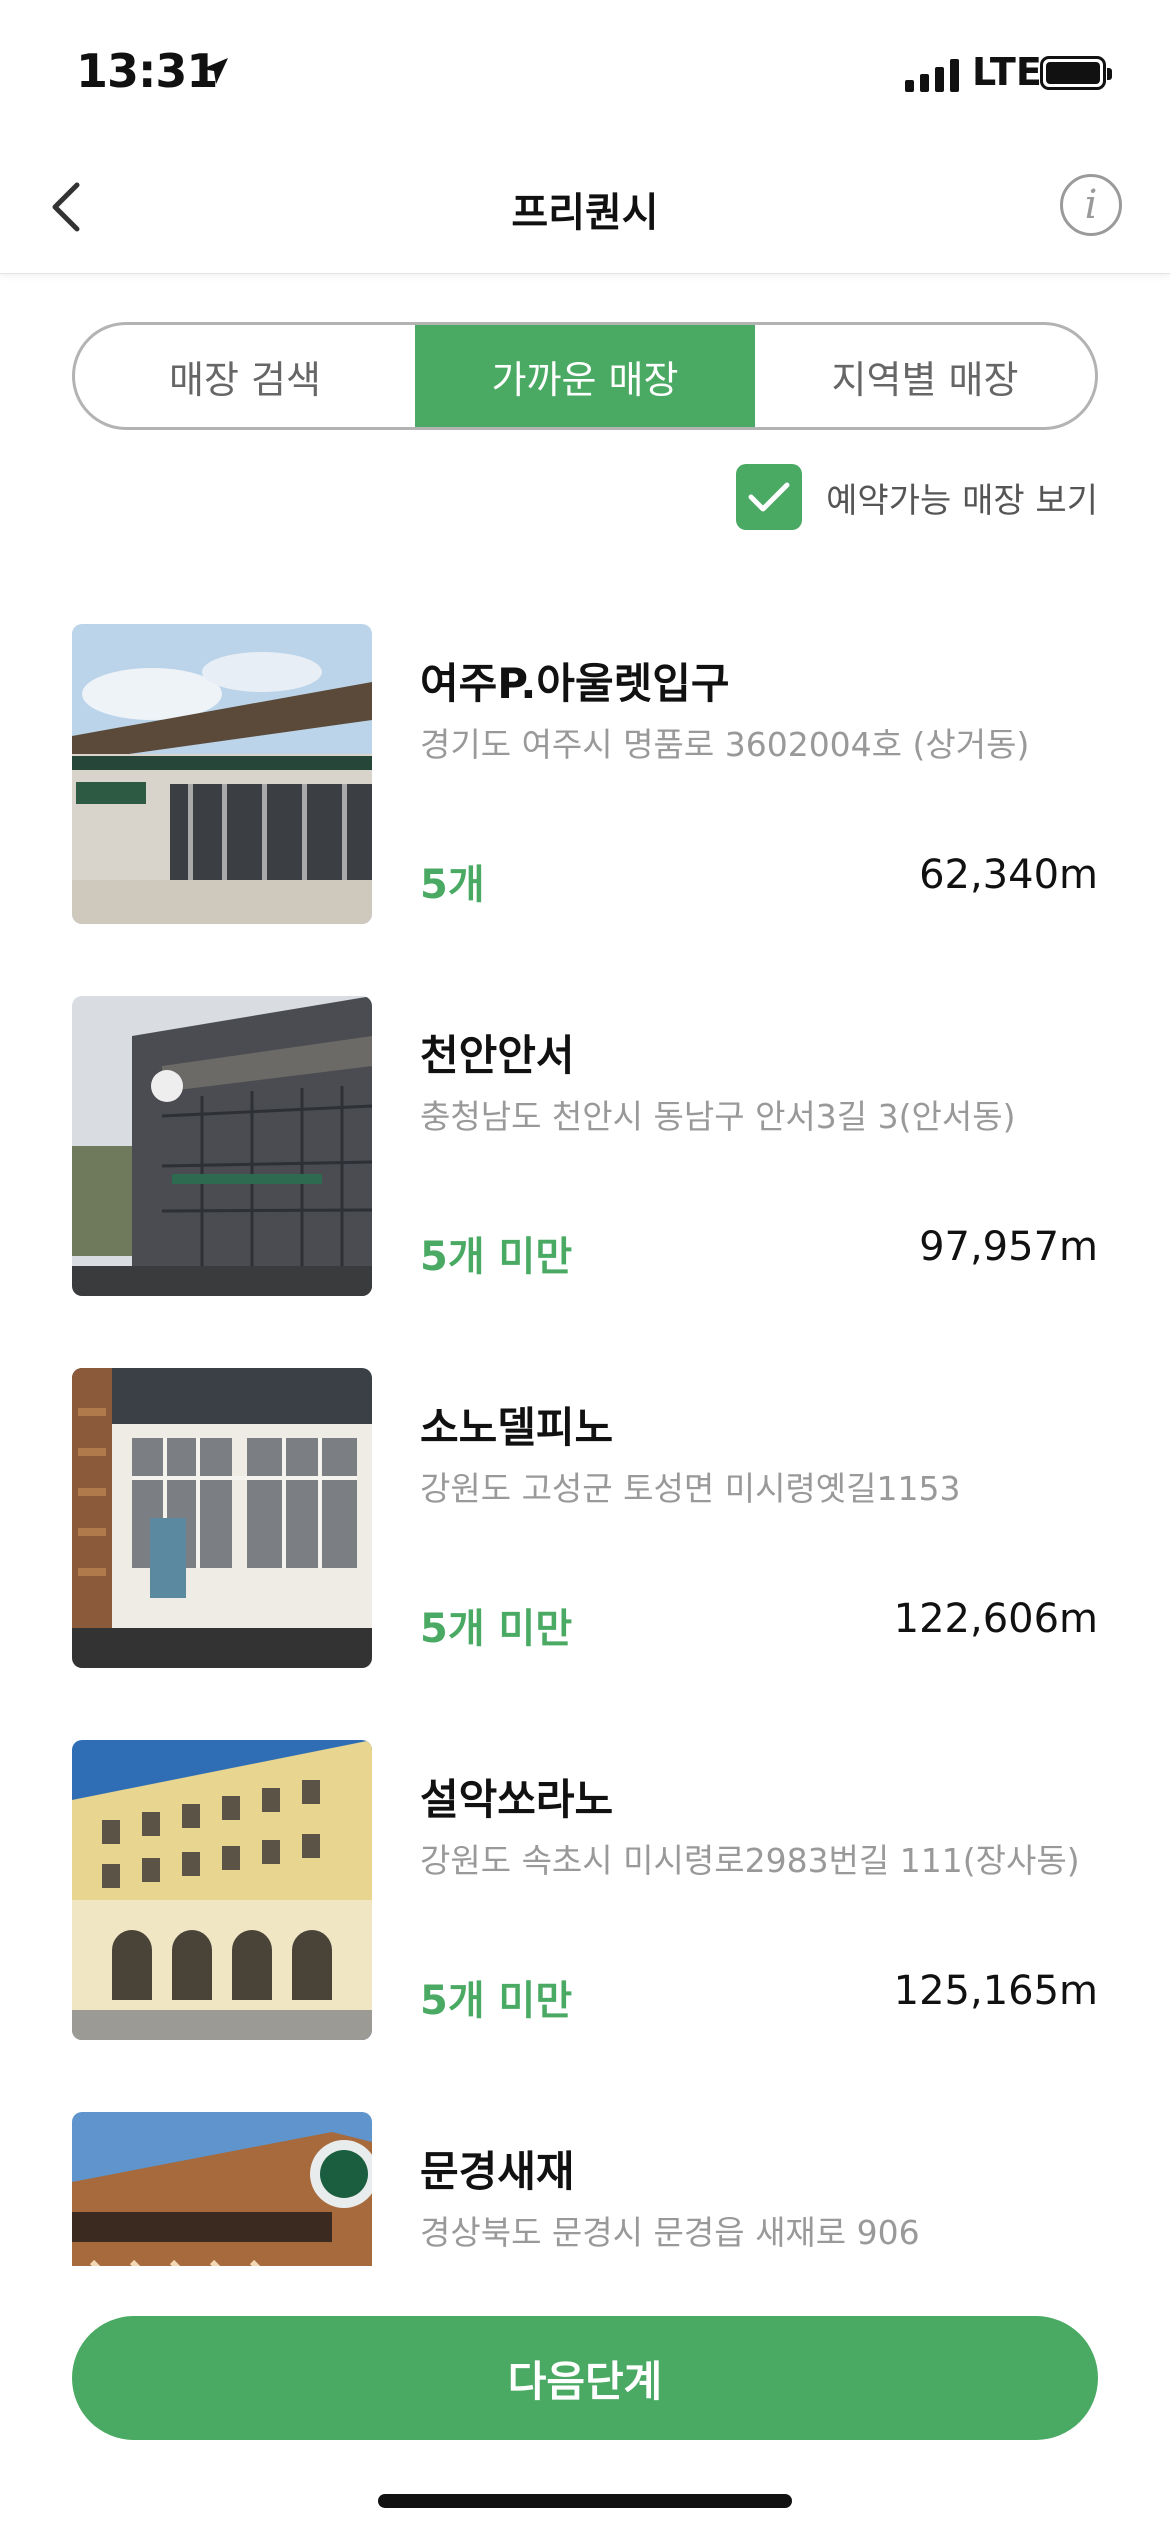  I want to click on store-name: 설악쏘라노, so click(517, 1799).